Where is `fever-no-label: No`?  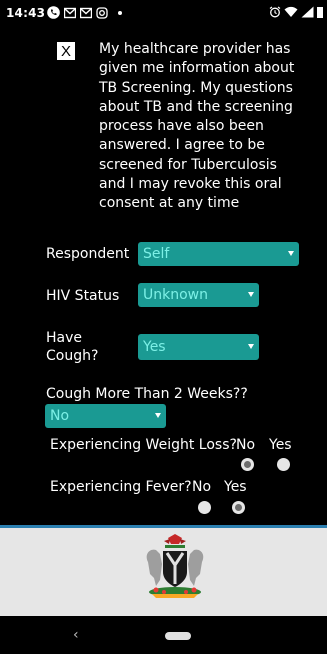
fever-no-label: No is located at coordinates (202, 487).